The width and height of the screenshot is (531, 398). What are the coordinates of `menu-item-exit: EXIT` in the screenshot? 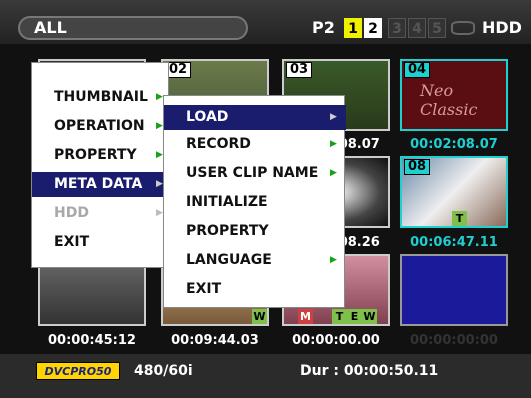 It's located at (101, 242).